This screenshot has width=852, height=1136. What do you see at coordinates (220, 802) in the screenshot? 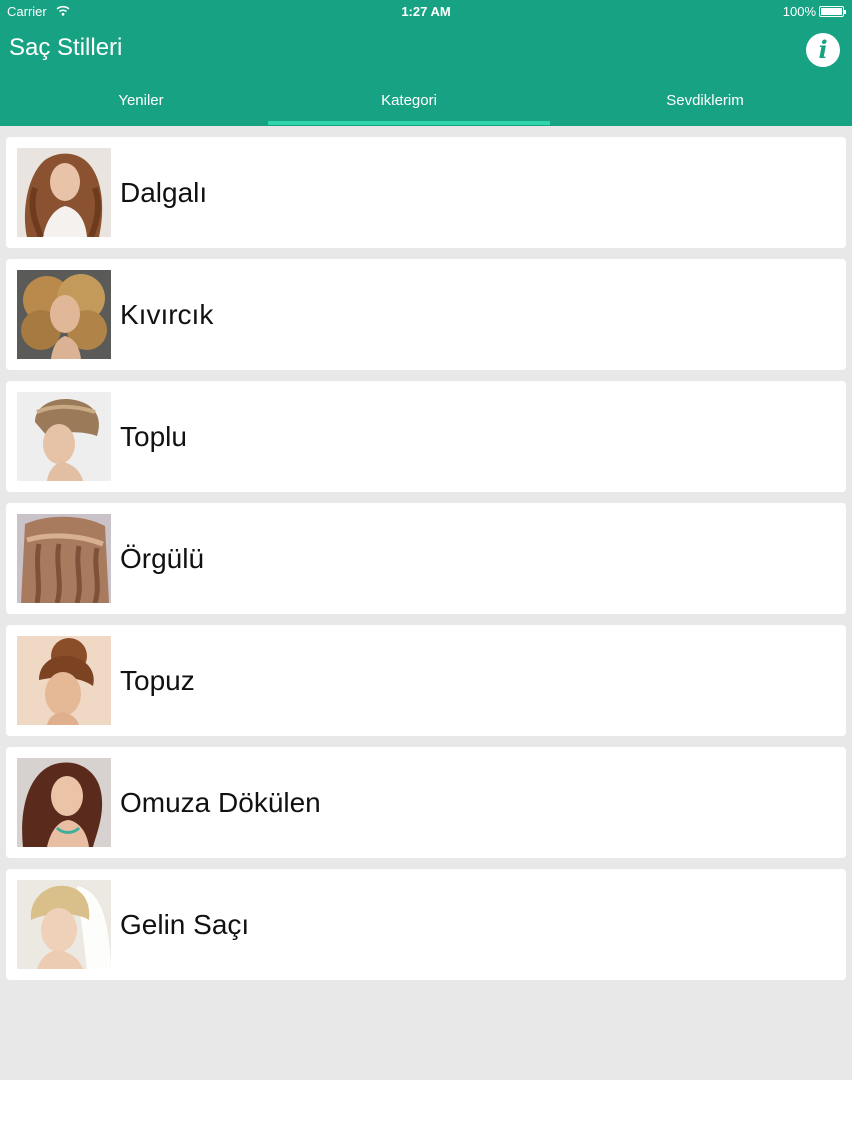
I see `category-label: Omuza Dökülen` at bounding box center [220, 802].